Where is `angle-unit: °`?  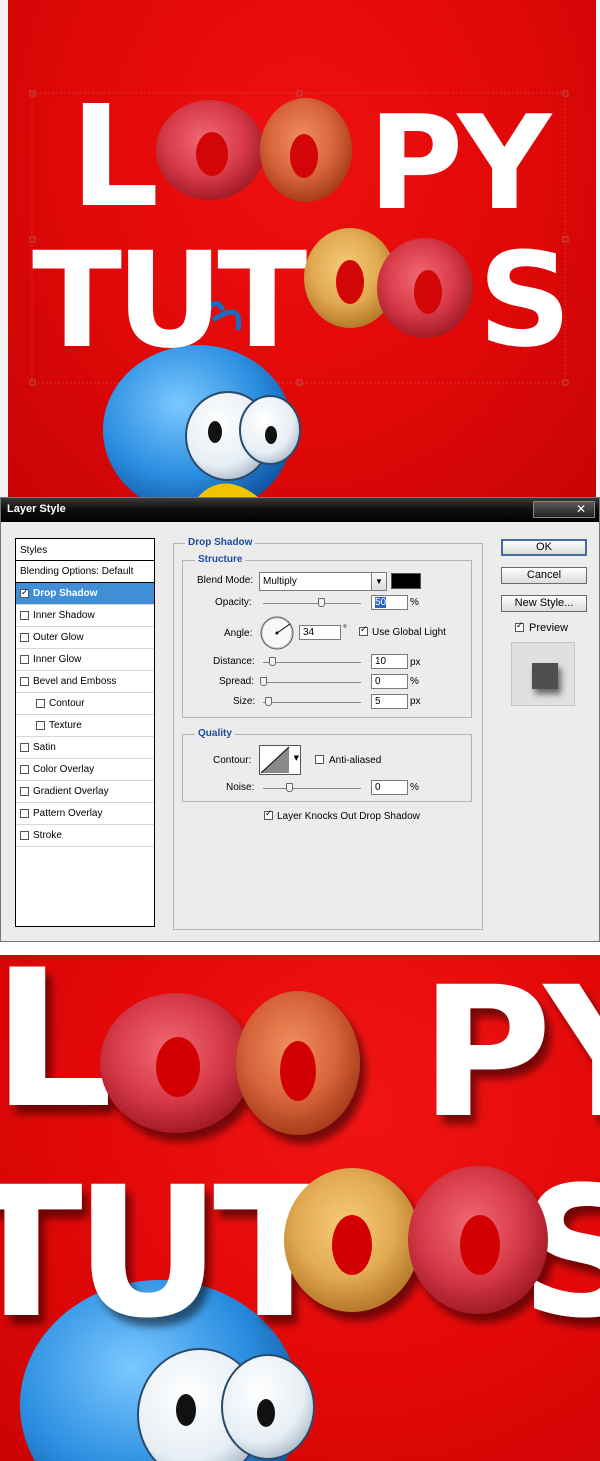 angle-unit: ° is located at coordinates (345, 629).